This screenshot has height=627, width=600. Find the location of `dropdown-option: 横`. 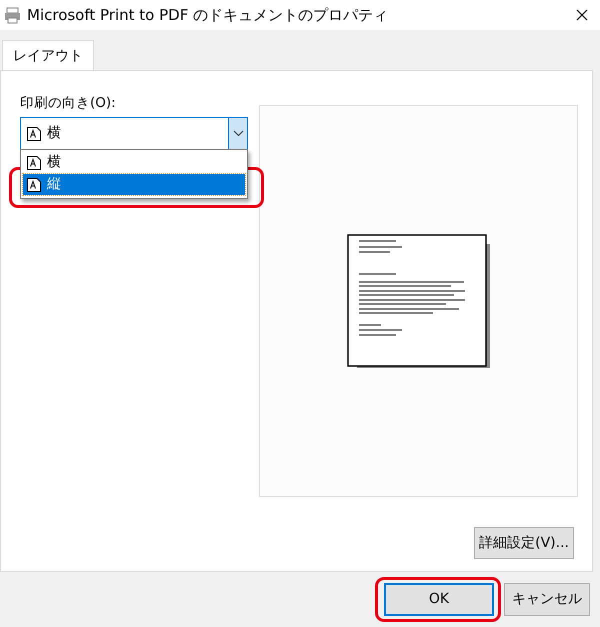

dropdown-option: 横 is located at coordinates (134, 162).